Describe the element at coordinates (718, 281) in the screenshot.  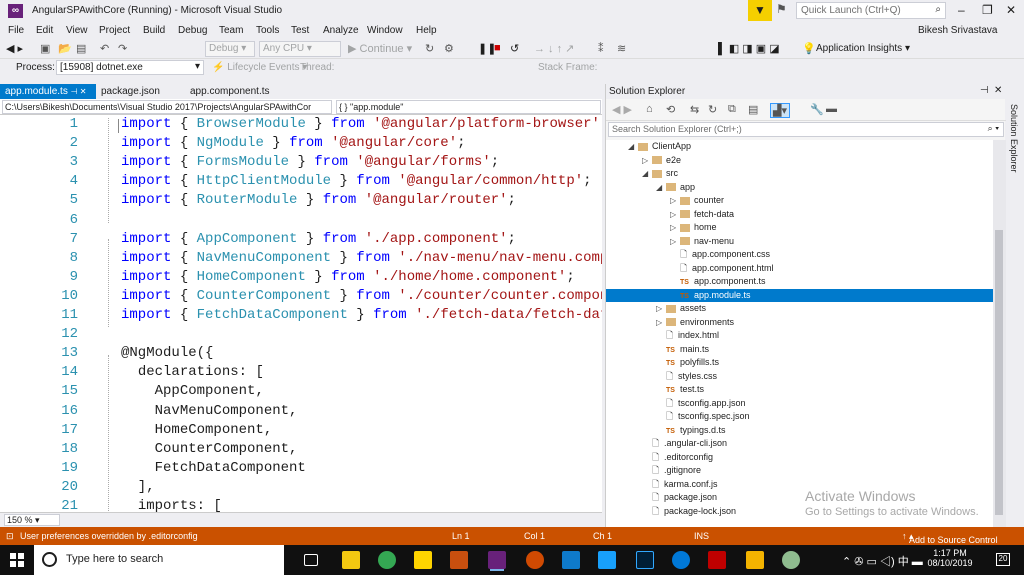
I see `tree-item: TS app.component.ts` at that location.